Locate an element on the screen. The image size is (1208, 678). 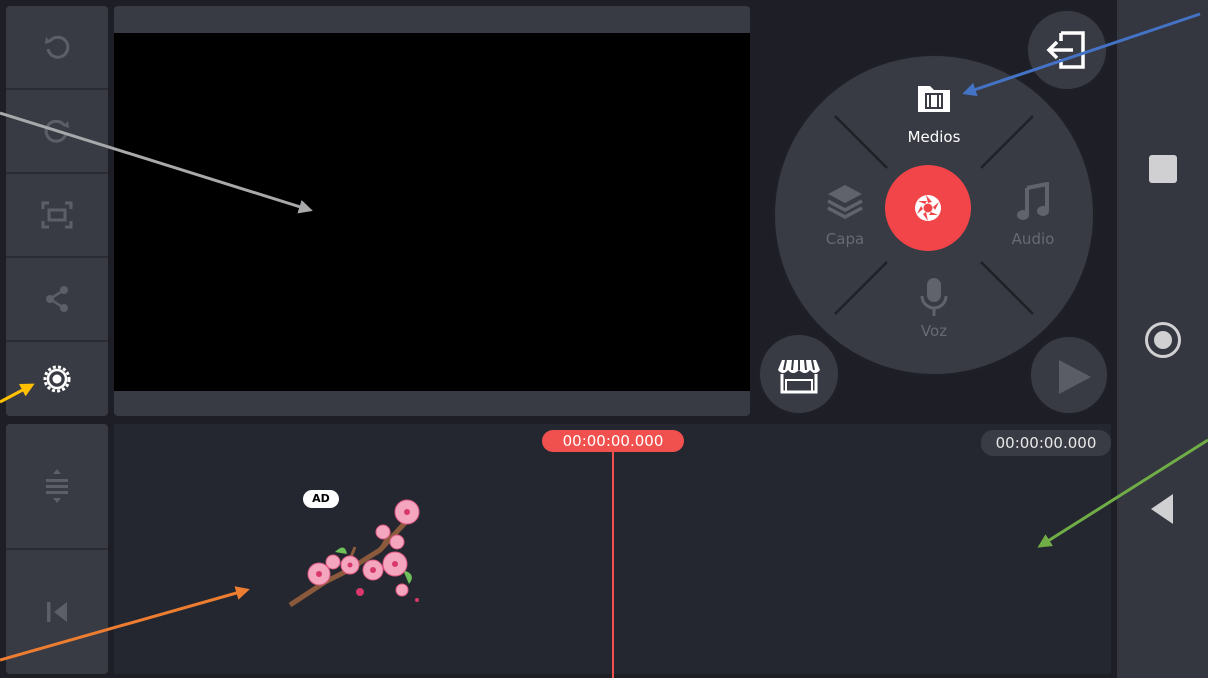
annotation-arrow-green is located at coordinates (1122, 493).